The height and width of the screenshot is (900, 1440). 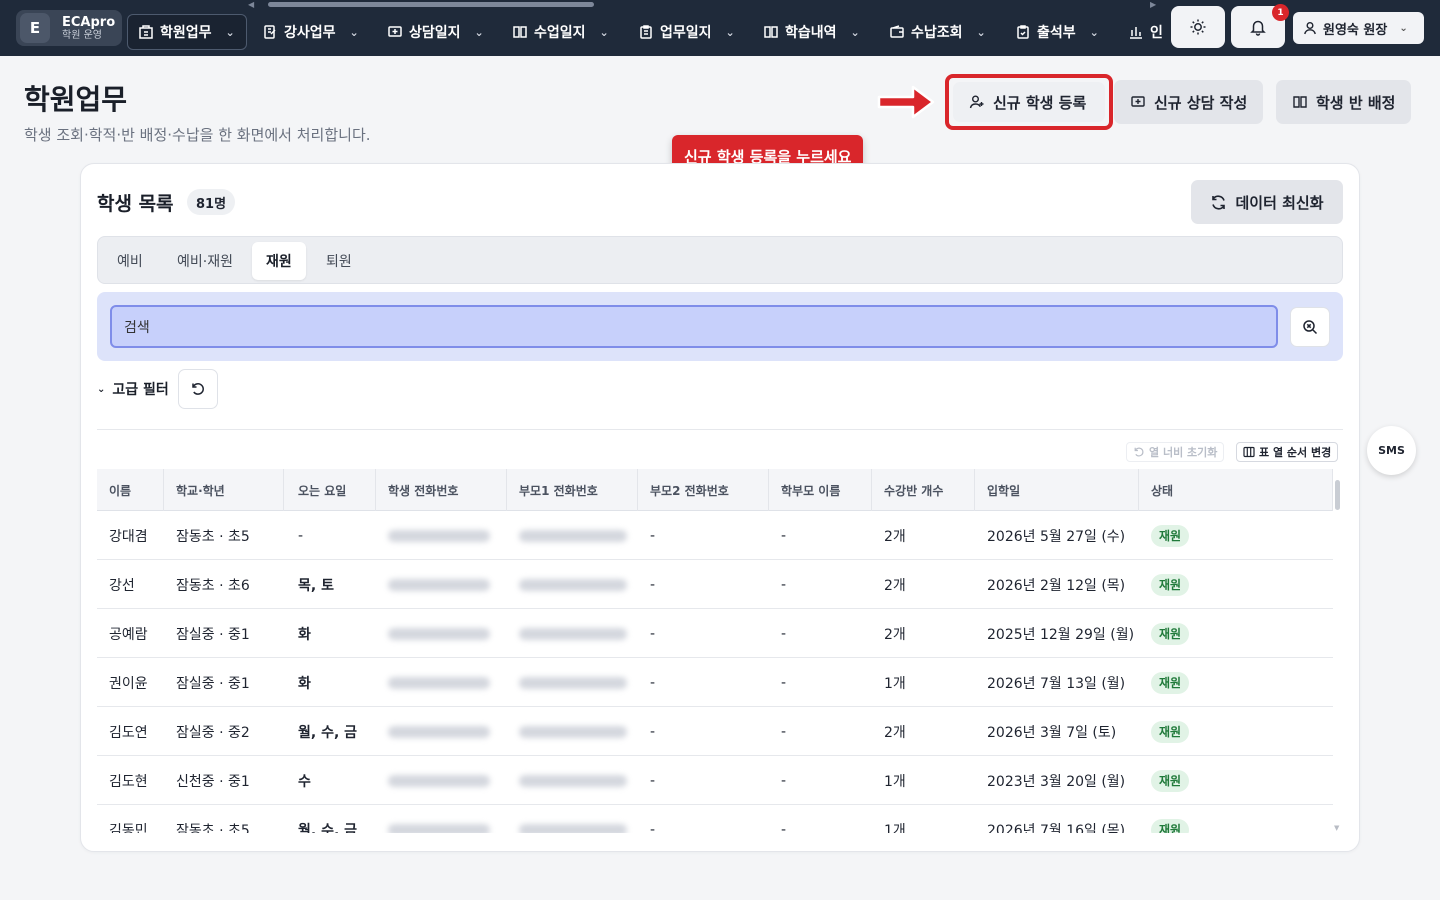 What do you see at coordinates (130, 261) in the screenshot?
I see `tab-prospective: 예비` at bounding box center [130, 261].